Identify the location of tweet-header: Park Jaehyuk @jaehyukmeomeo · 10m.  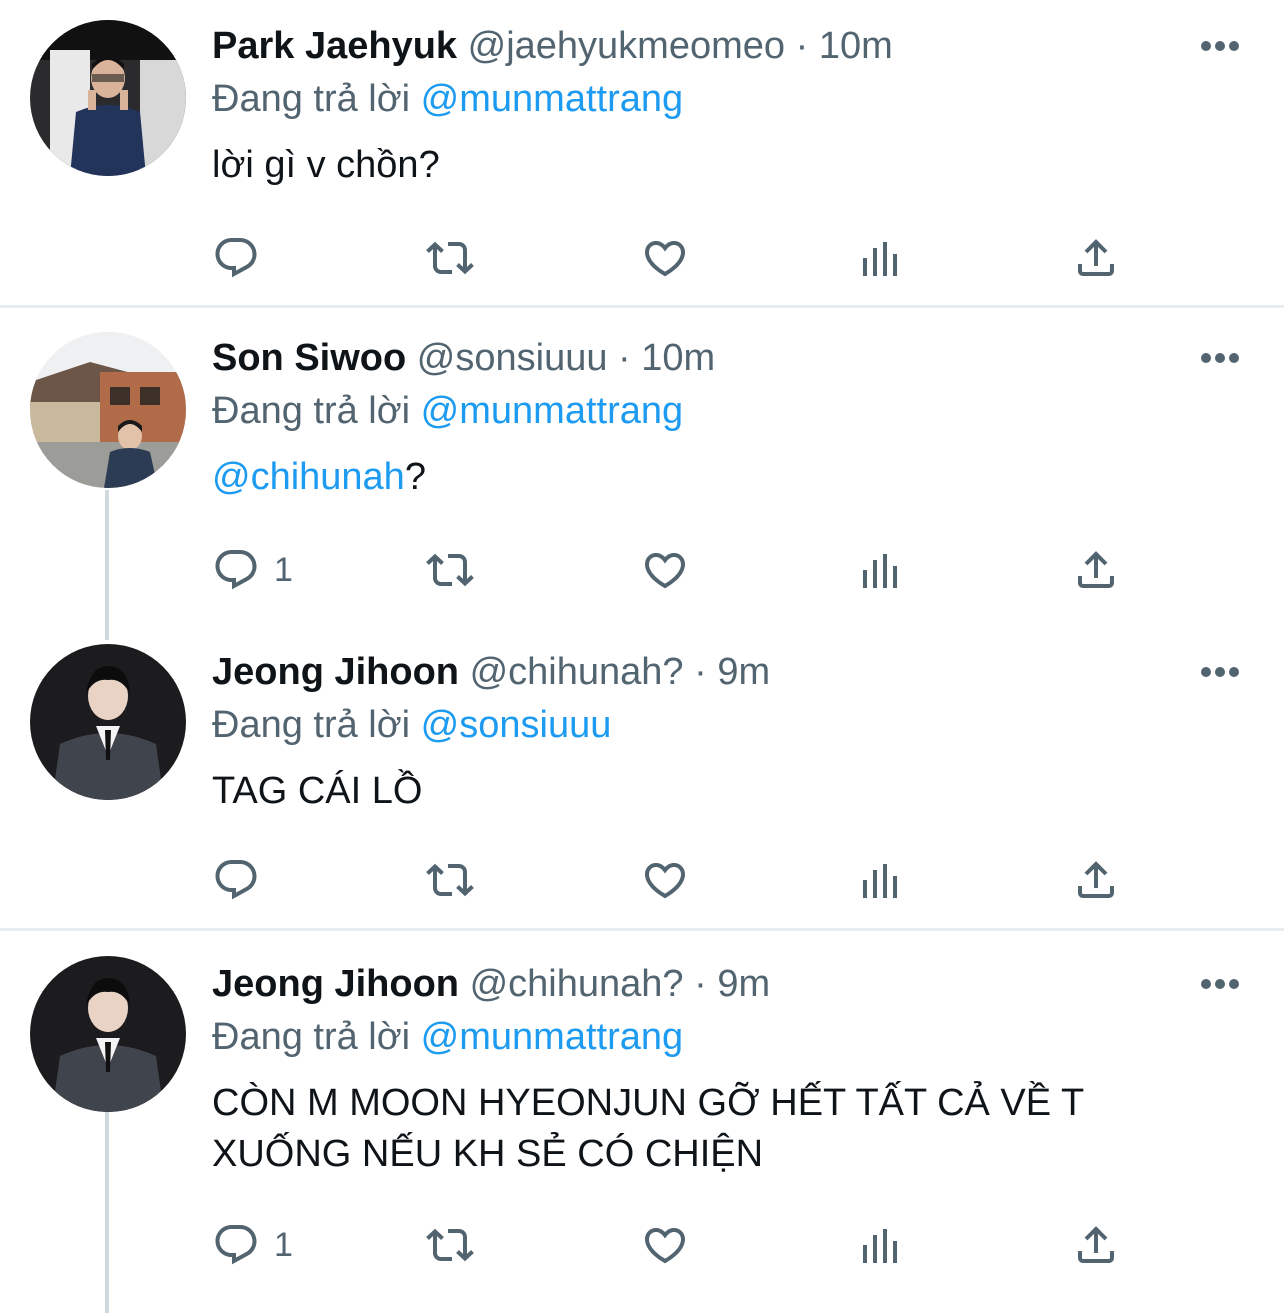
(733, 46).